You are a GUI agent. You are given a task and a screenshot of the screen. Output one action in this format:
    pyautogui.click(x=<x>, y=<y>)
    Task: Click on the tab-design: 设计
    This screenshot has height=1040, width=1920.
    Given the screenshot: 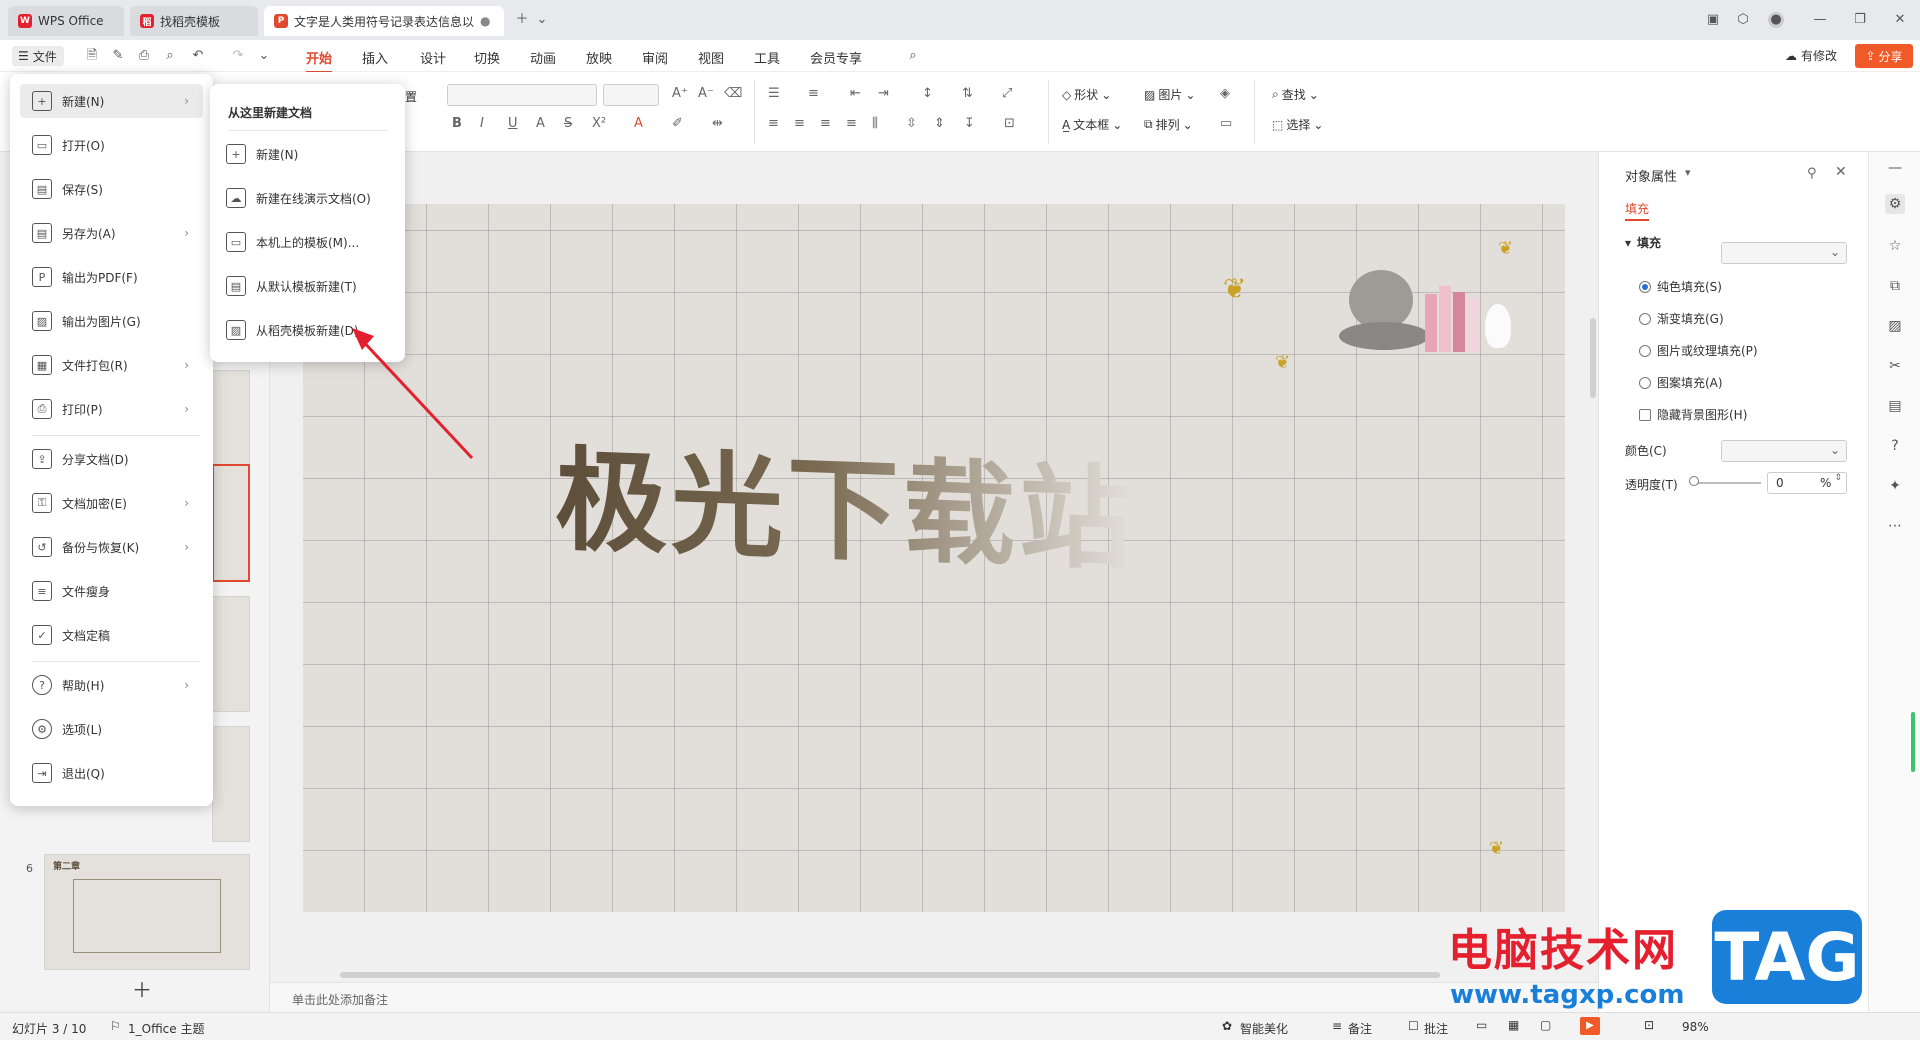 What is the action you would take?
    pyautogui.click(x=433, y=57)
    